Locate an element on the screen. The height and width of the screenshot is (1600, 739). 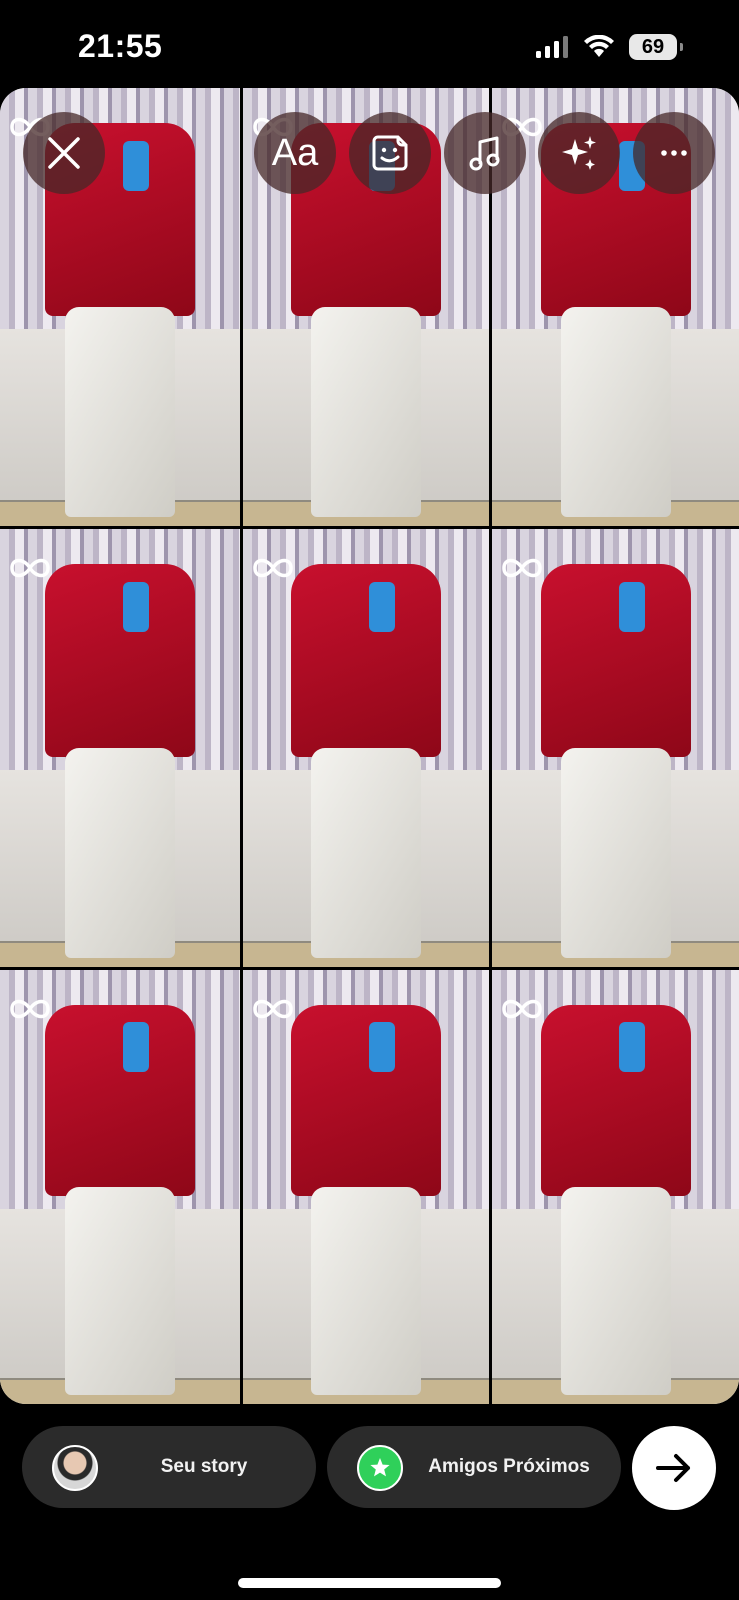
close-button is located at coordinates (64, 153).